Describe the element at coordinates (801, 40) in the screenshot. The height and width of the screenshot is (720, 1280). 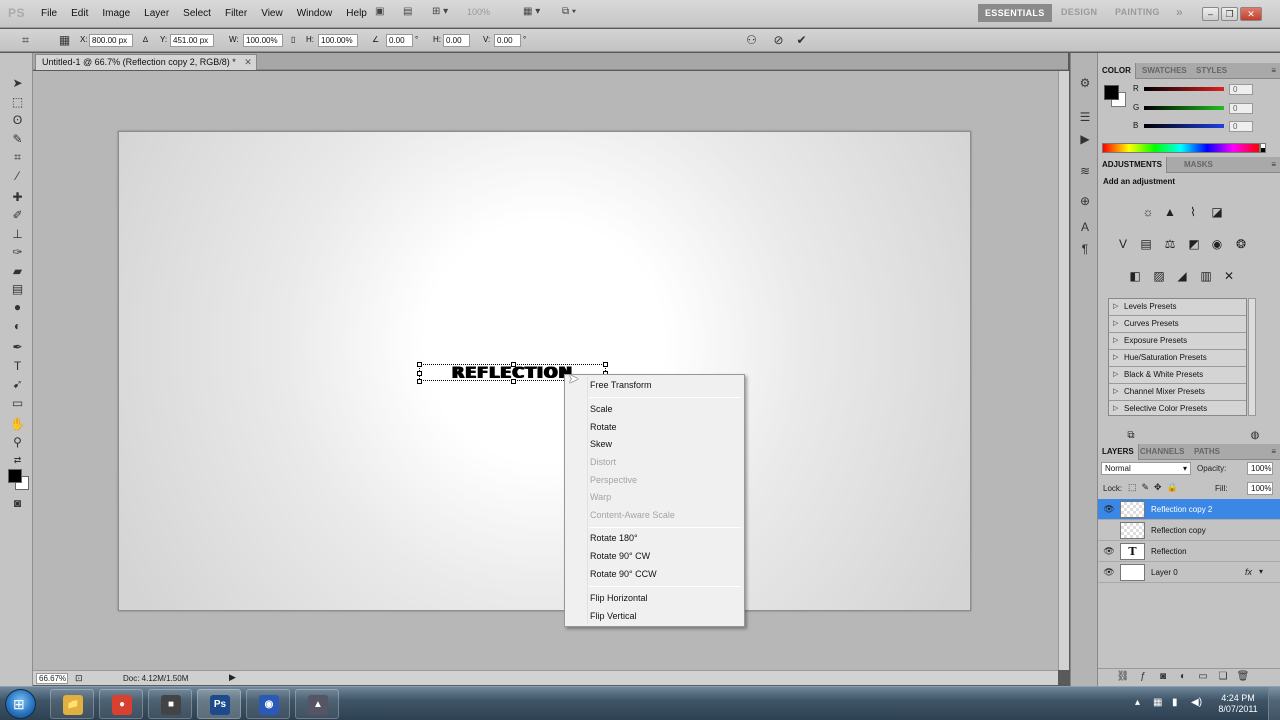
I see `commit-transform-icon: ✔` at that location.